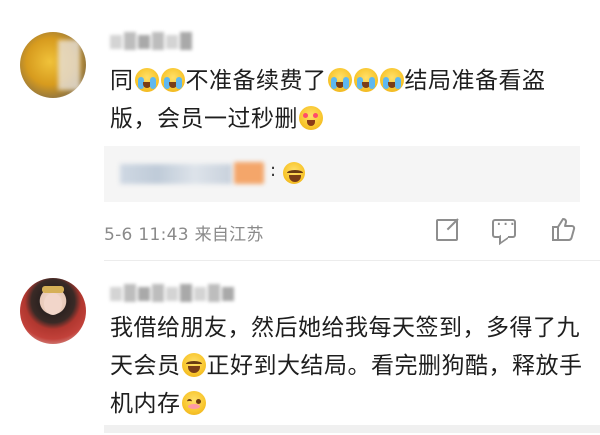 The width and height of the screenshot is (600, 435). I want to click on comment-icon, so click(504, 226).